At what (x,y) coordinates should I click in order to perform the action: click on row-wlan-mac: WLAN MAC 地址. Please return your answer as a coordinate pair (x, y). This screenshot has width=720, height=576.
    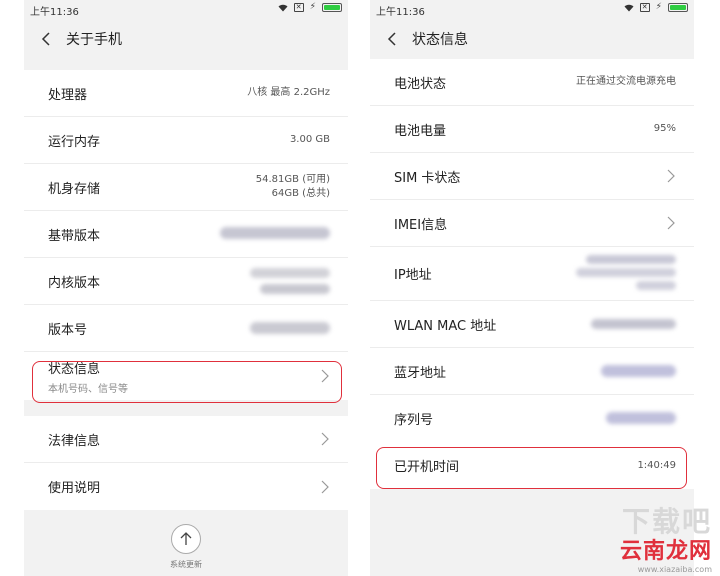
    Looking at the image, I should click on (532, 324).